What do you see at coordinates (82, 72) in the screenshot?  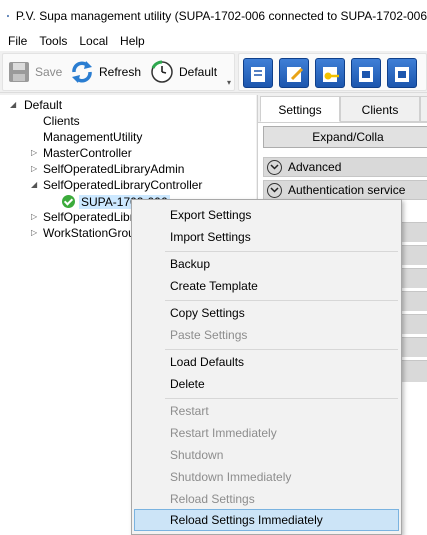 I see `refresh-icon` at bounding box center [82, 72].